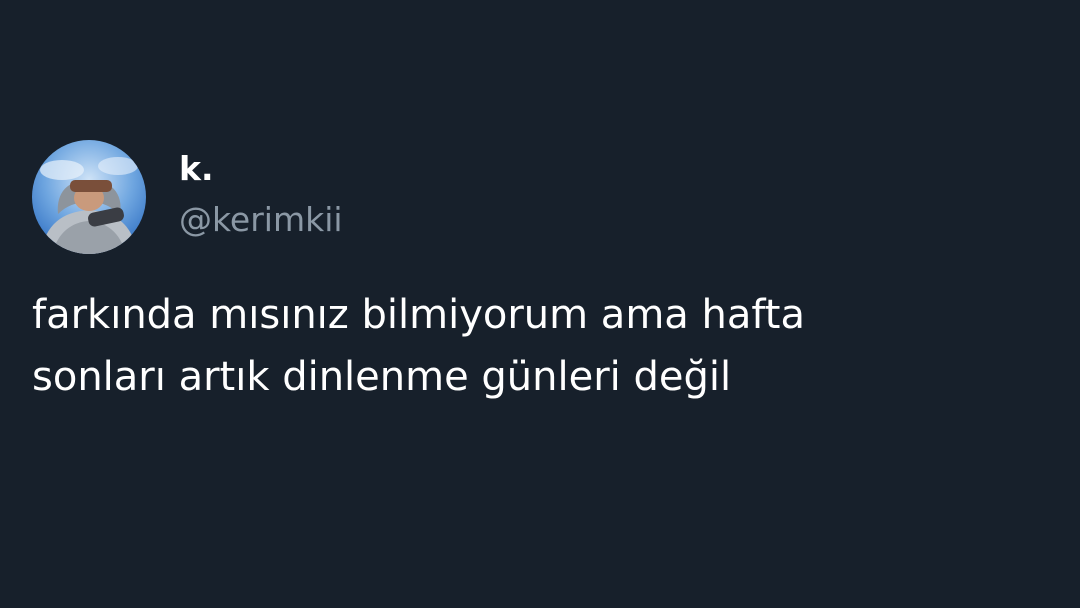  I want to click on user-handle: @kerimkii, so click(261, 220).